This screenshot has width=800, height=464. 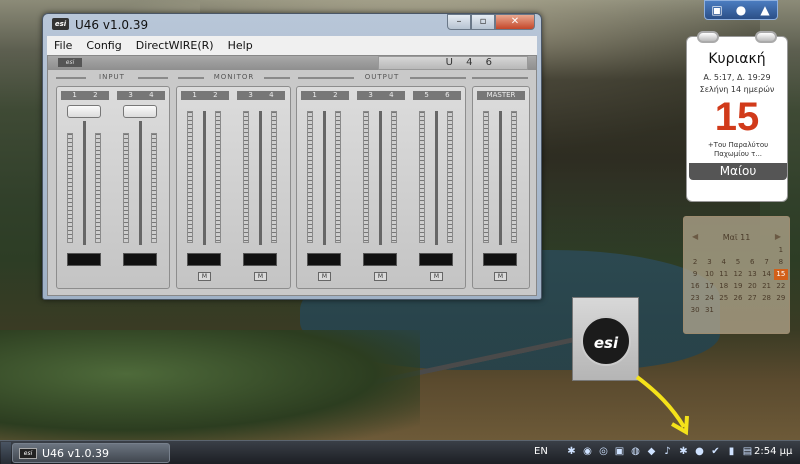 I want to click on esi-logo-icon: esi, so click(x=28, y=453).